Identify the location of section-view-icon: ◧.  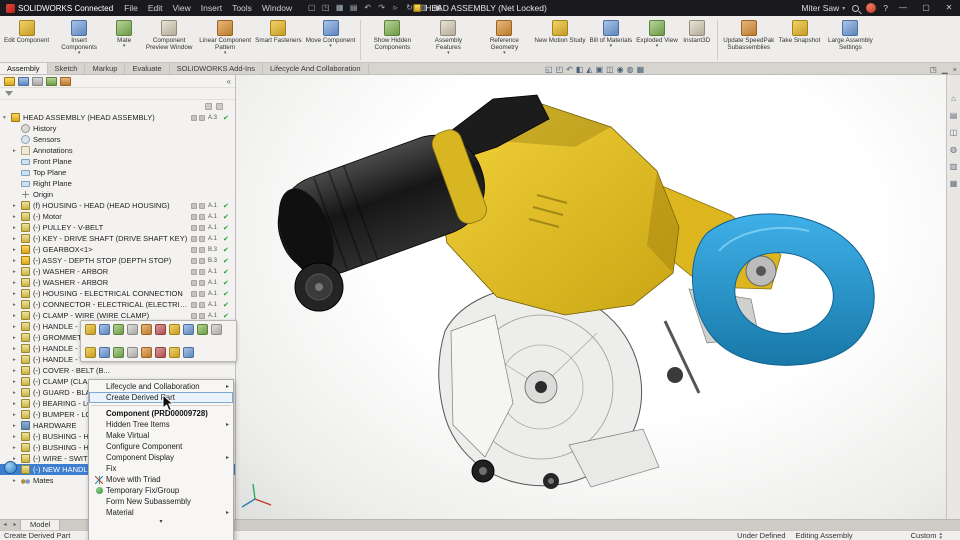
(580, 69).